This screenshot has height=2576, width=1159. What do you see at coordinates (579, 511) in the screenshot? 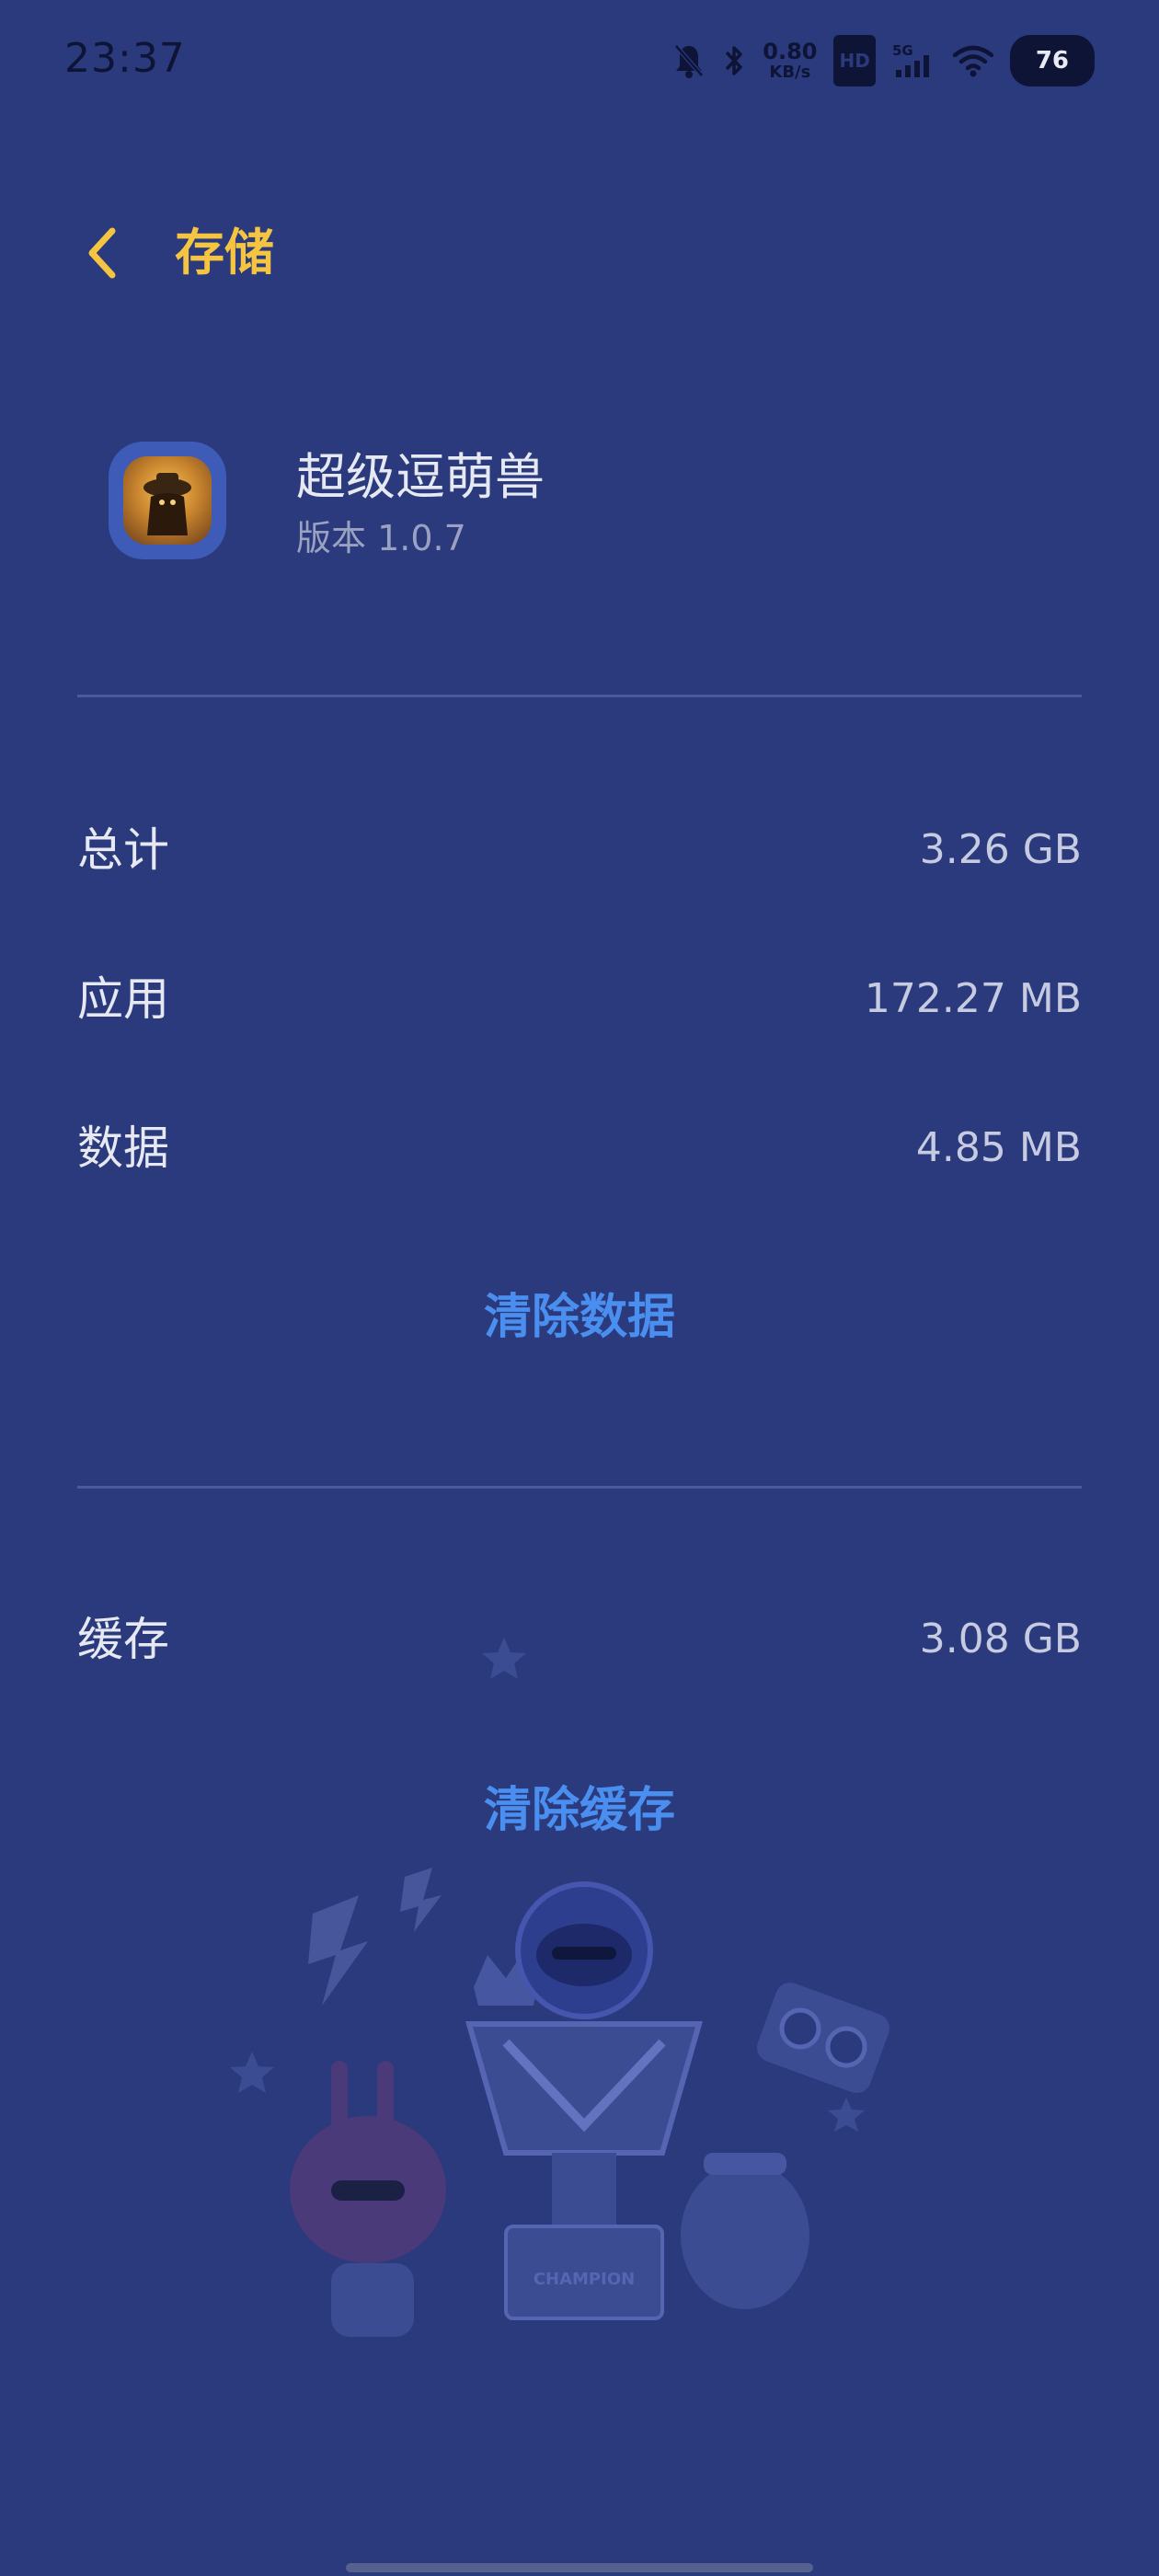
I see `app-info: 超级逗萌兽 版本 1.0.7` at bounding box center [579, 511].